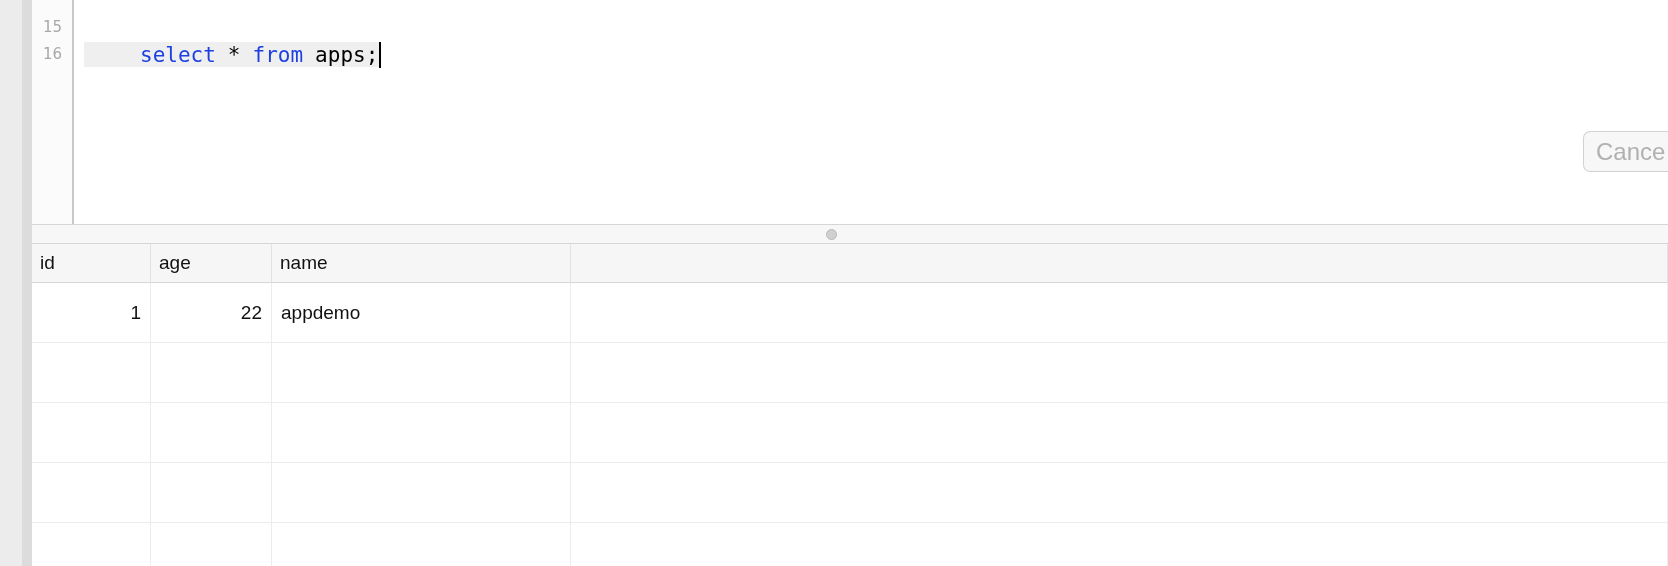 This screenshot has width=1668, height=566. What do you see at coordinates (380, 54) in the screenshot?
I see `text-cursor` at bounding box center [380, 54].